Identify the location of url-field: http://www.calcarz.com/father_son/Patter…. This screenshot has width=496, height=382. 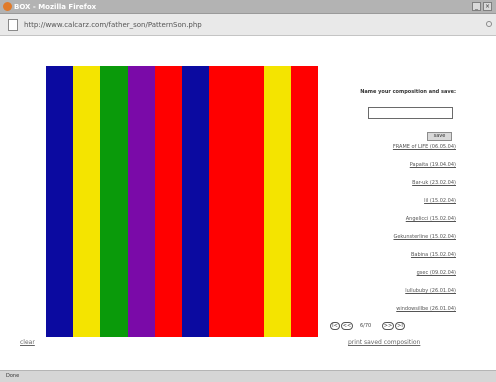
(249, 25).